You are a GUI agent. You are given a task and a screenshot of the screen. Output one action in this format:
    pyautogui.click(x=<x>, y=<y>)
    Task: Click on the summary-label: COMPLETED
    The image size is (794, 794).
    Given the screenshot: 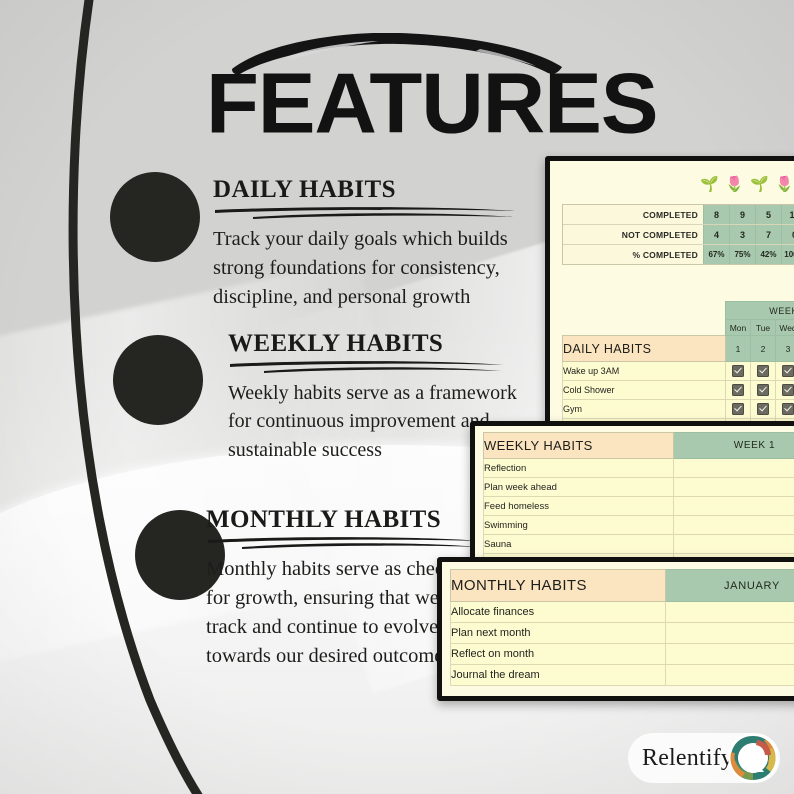 What is the action you would take?
    pyautogui.click(x=633, y=214)
    